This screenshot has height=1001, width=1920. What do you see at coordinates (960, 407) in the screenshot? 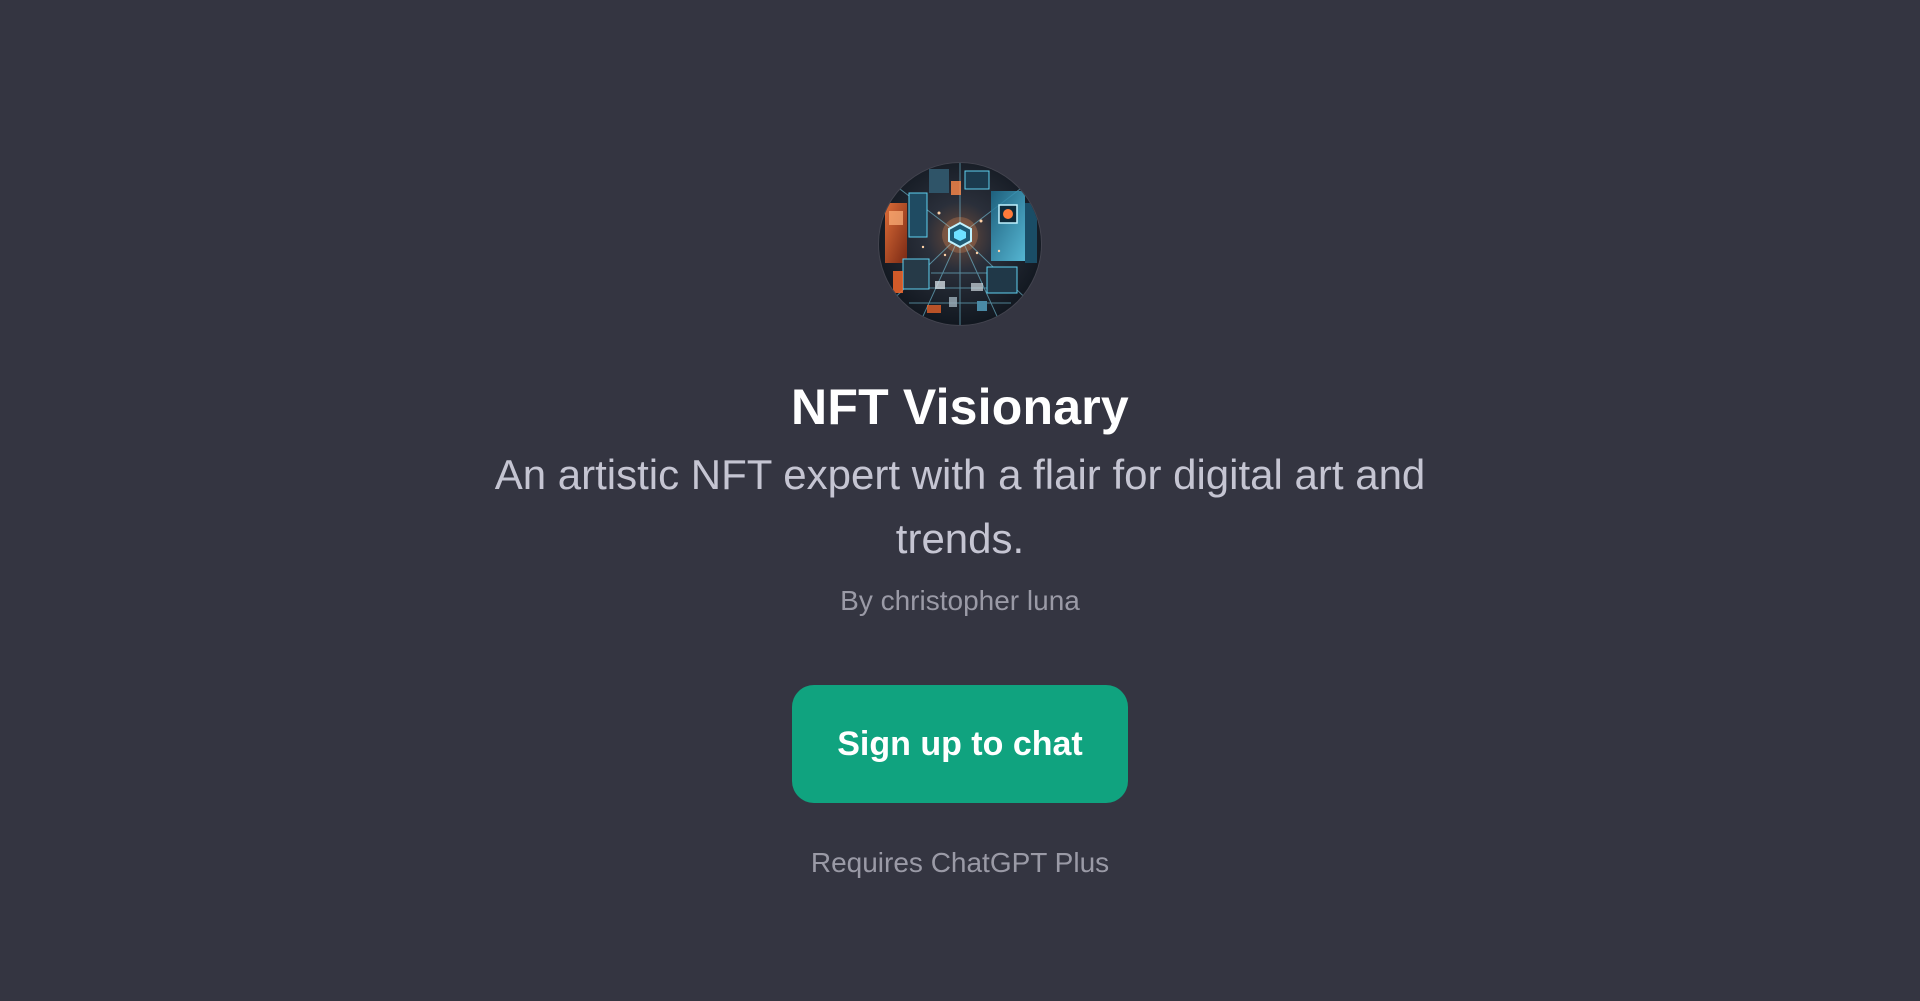
I see `gpt-title: NFT Visionary` at bounding box center [960, 407].